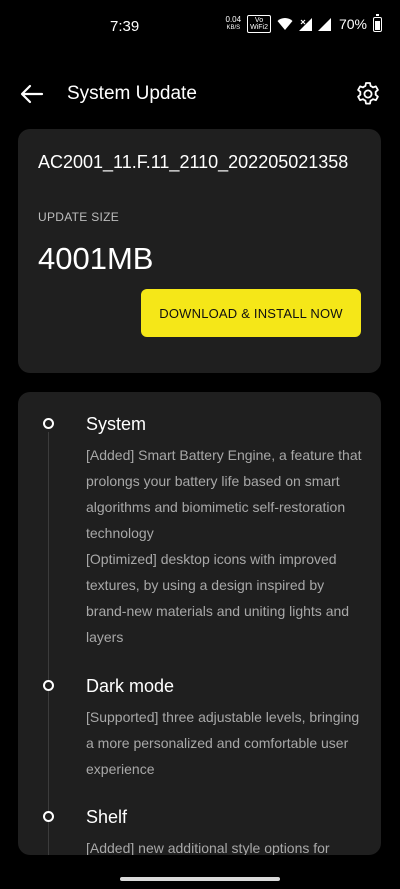  Describe the element at coordinates (132, 93) in the screenshot. I see `page-title: System Update` at that location.